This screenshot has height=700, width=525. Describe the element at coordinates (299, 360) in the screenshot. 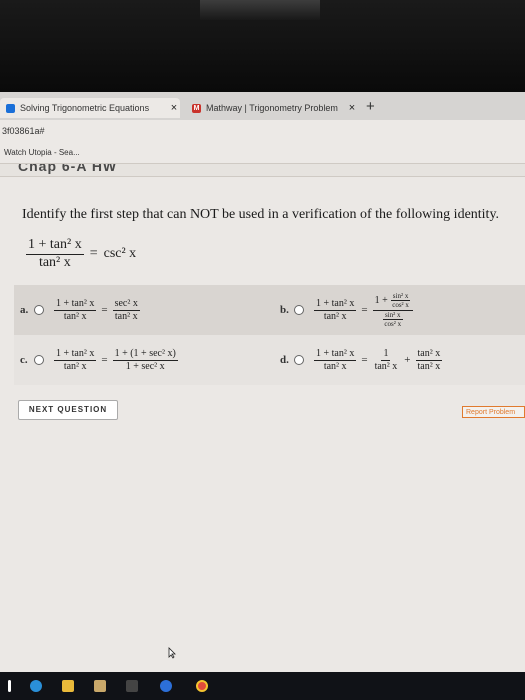

I see `option-d-radio` at that location.